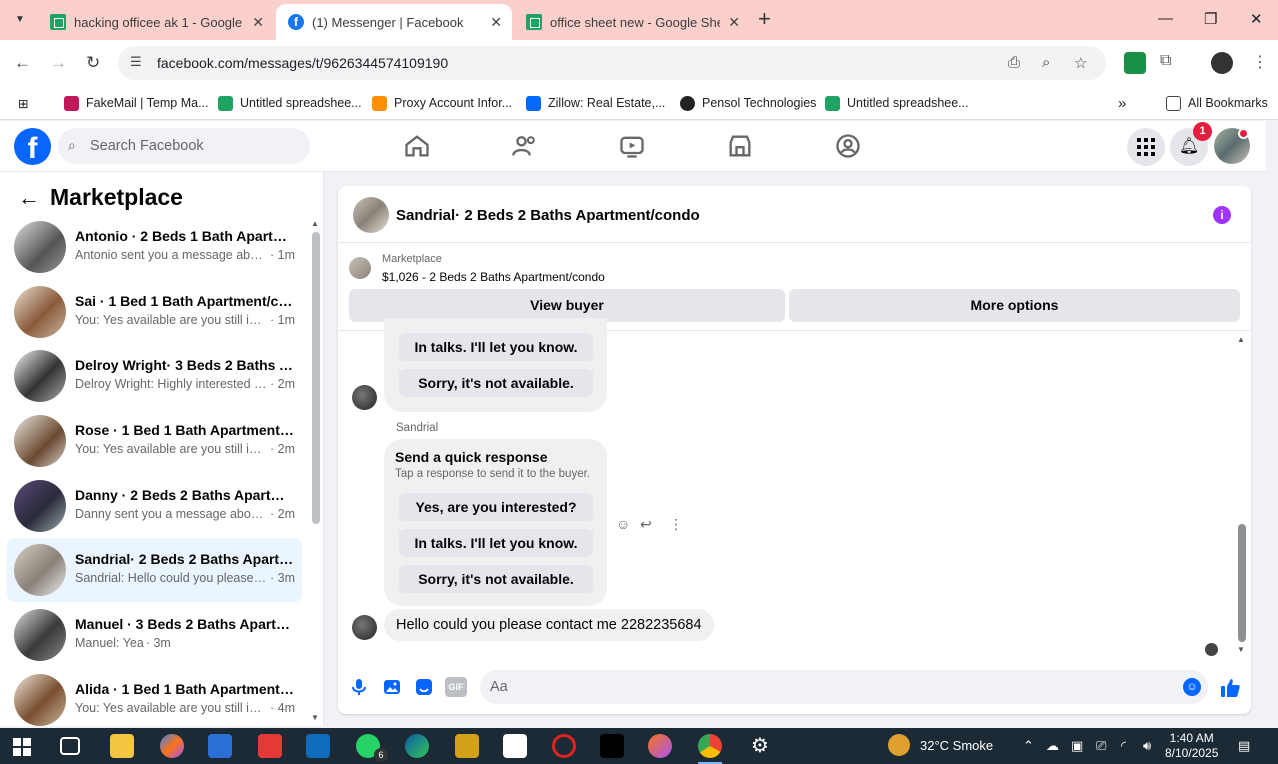 The width and height of the screenshot is (1278, 764). What do you see at coordinates (1244, 746) in the screenshot?
I see `notification-center-icon: ▤` at bounding box center [1244, 746].